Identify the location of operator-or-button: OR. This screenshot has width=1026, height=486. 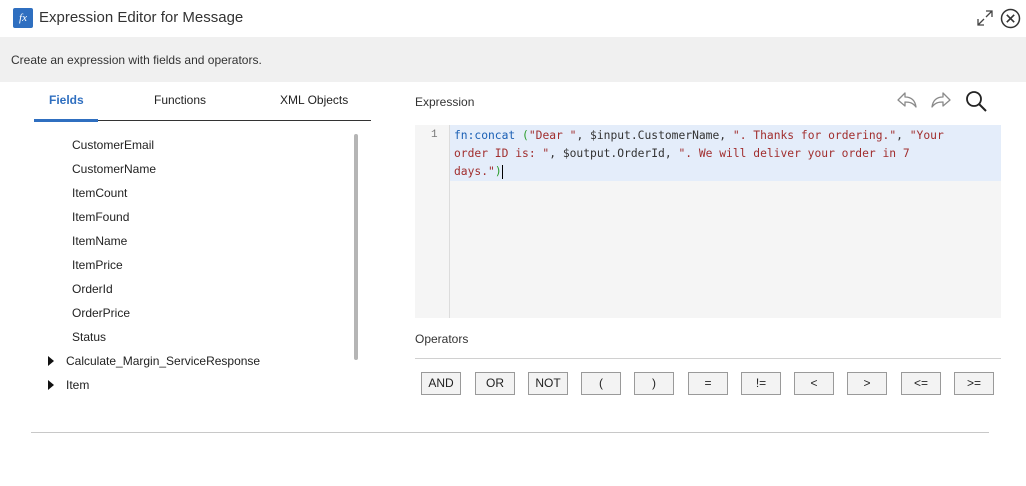
(495, 383).